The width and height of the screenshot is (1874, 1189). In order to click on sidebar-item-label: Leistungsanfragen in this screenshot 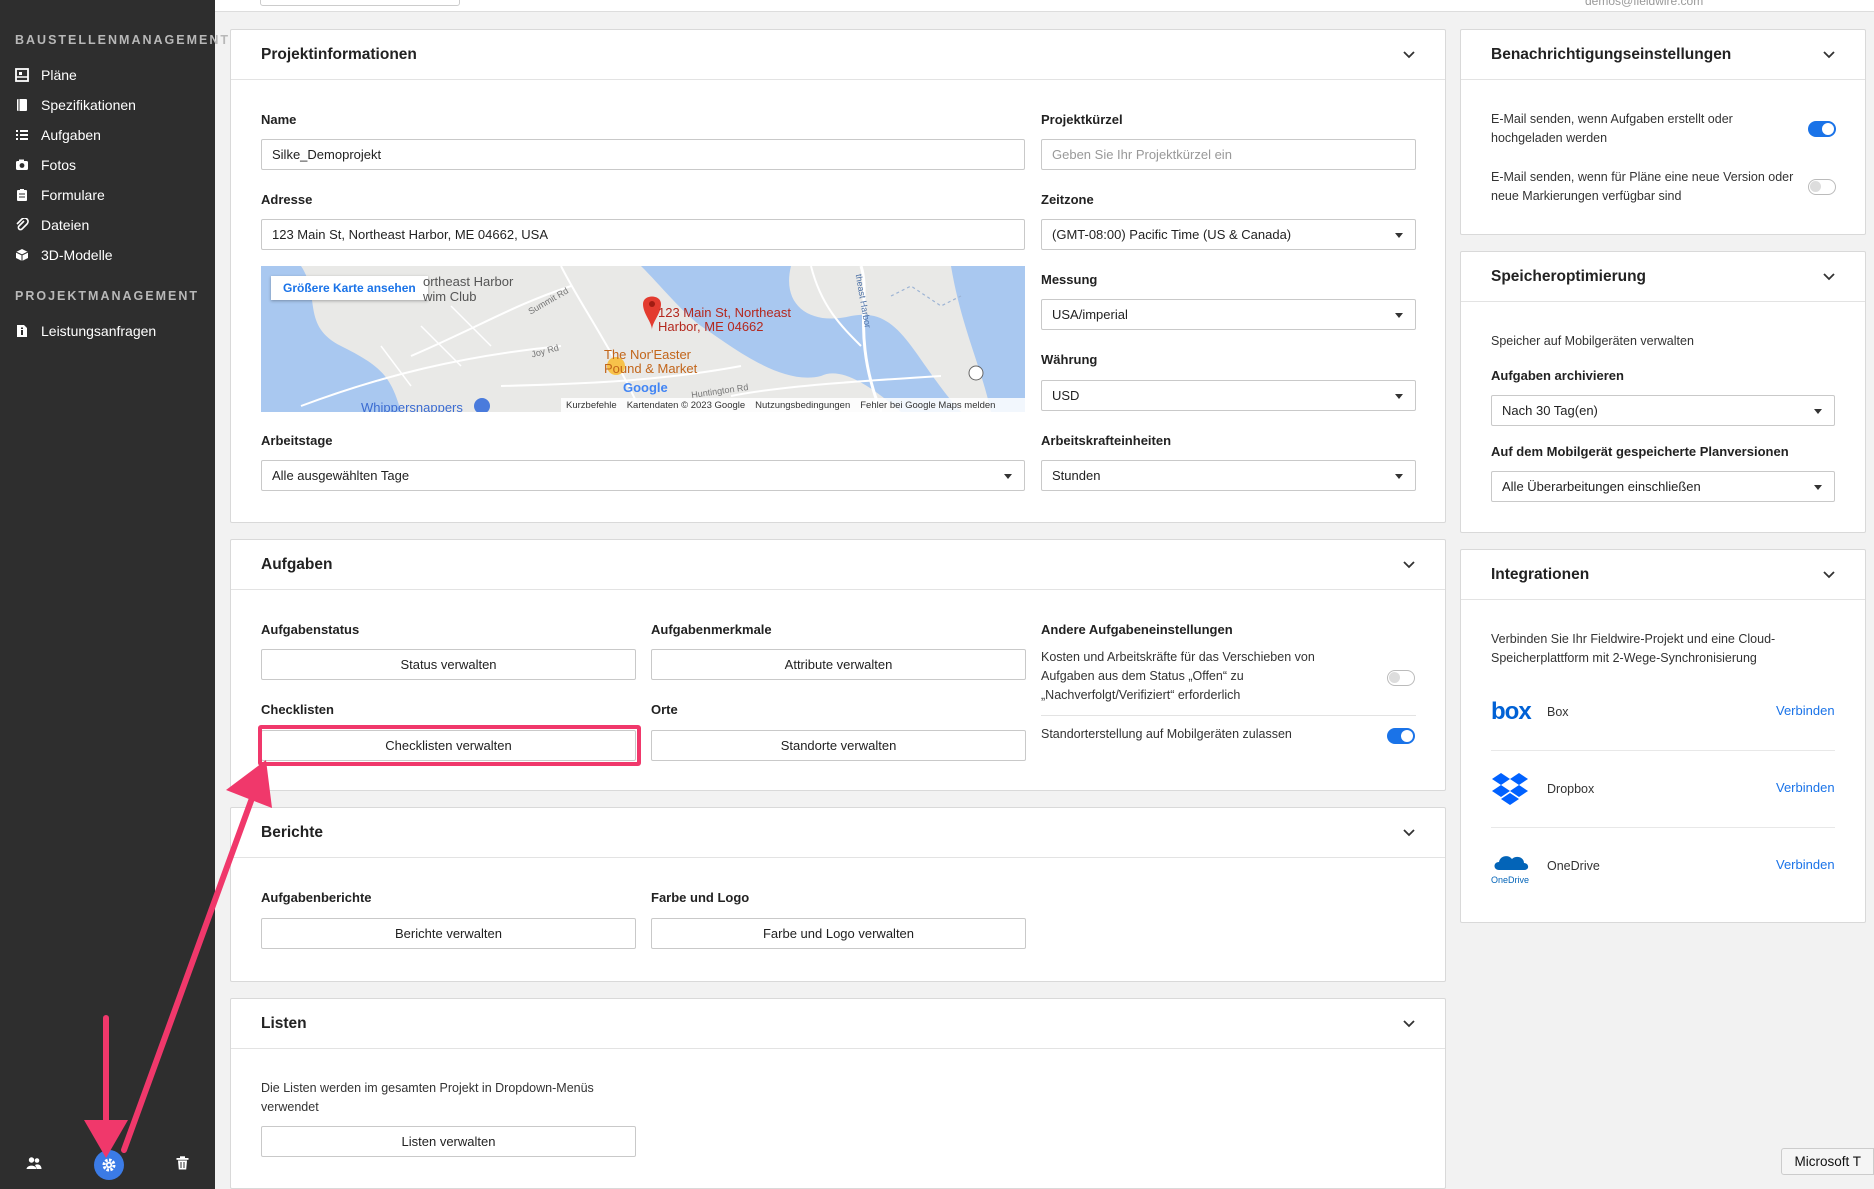, I will do `click(99, 331)`.